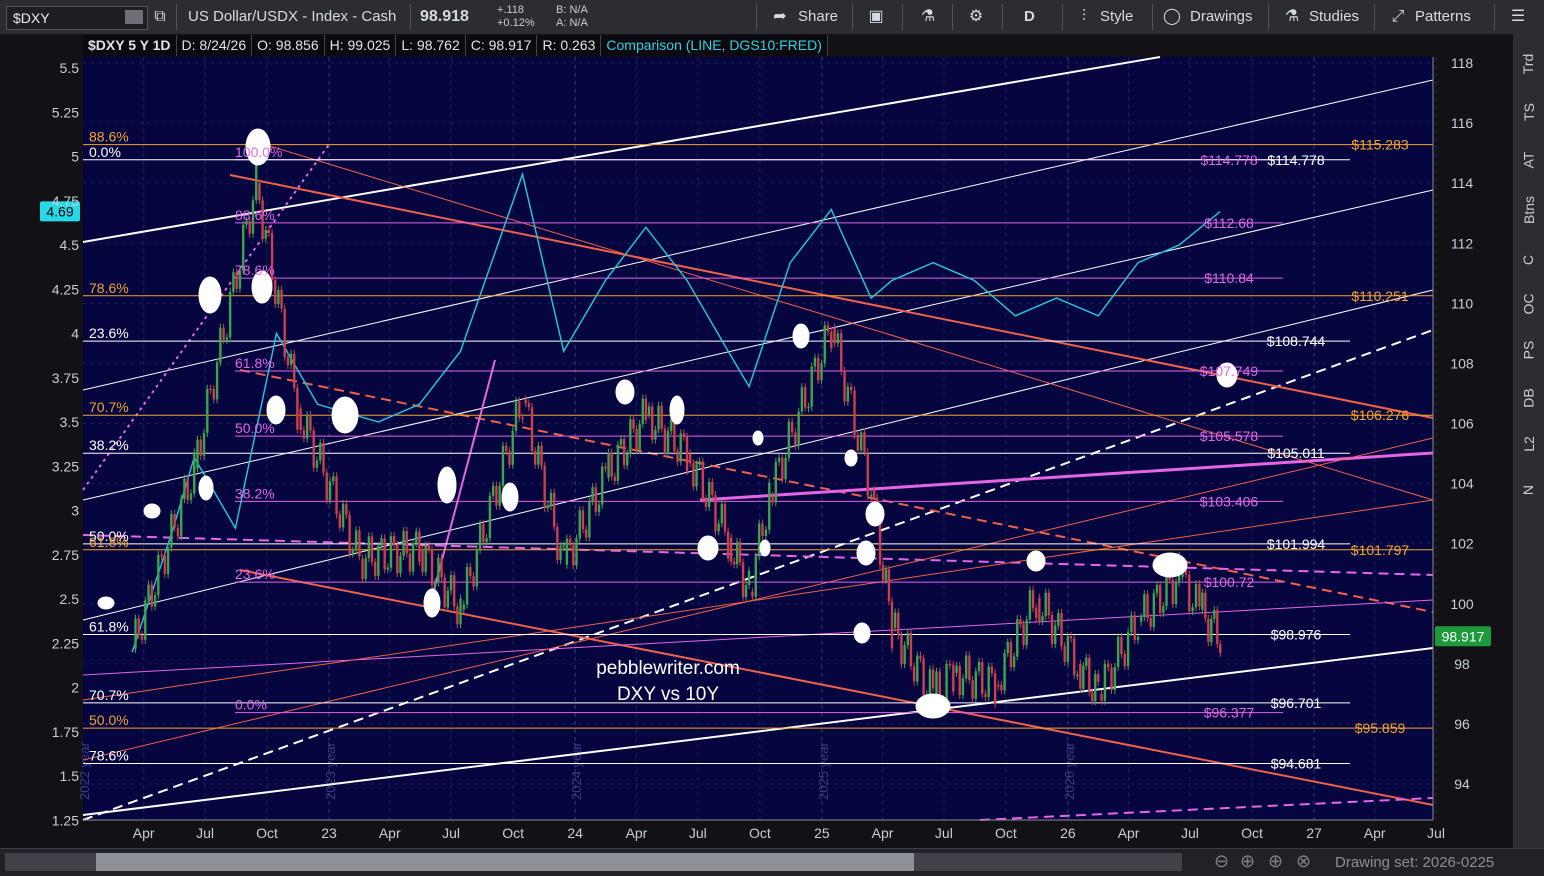  I want to click on ohlc-low: L: 98.762, so click(431, 45).